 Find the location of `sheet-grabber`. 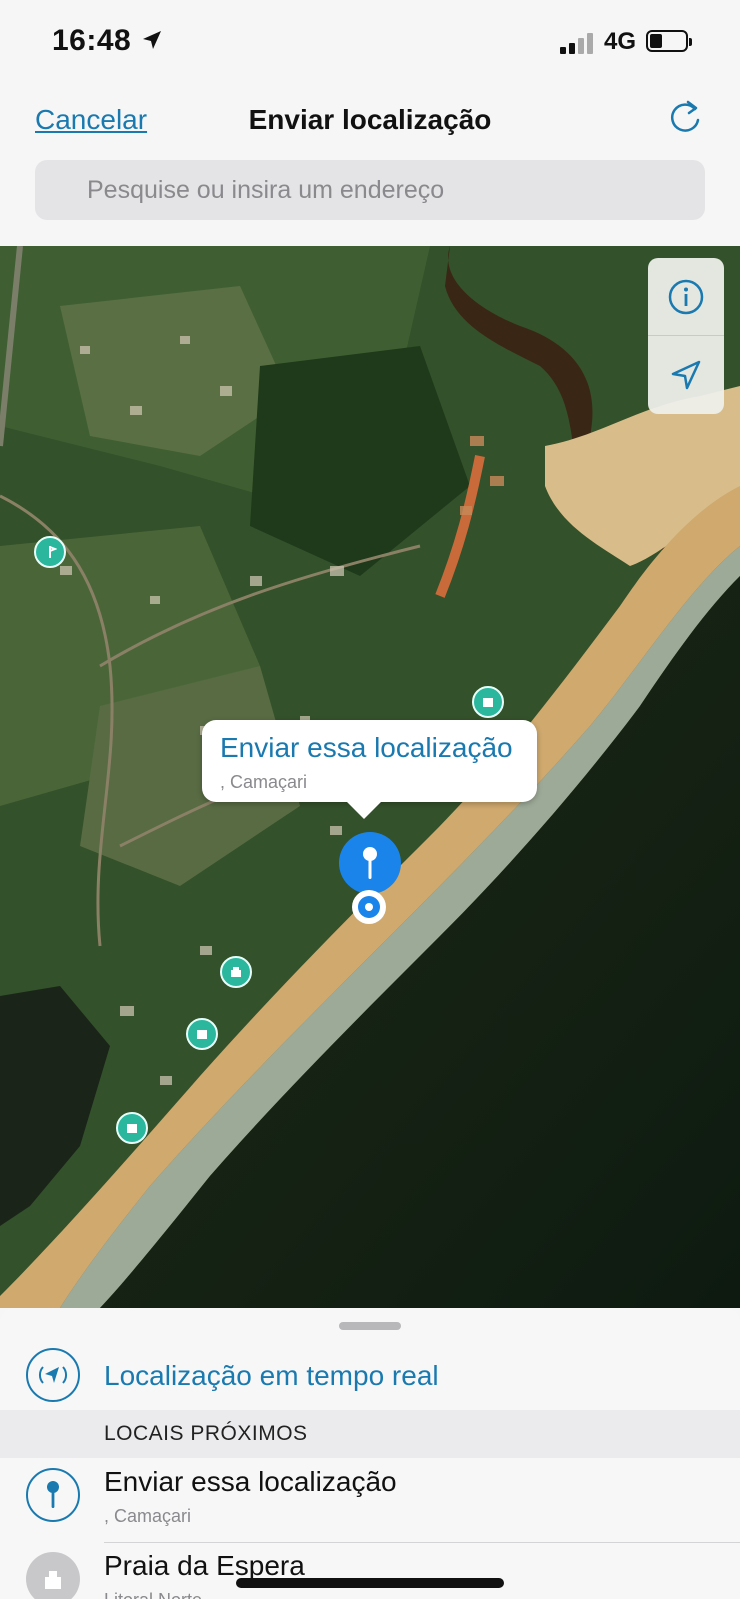

sheet-grabber is located at coordinates (370, 1326).